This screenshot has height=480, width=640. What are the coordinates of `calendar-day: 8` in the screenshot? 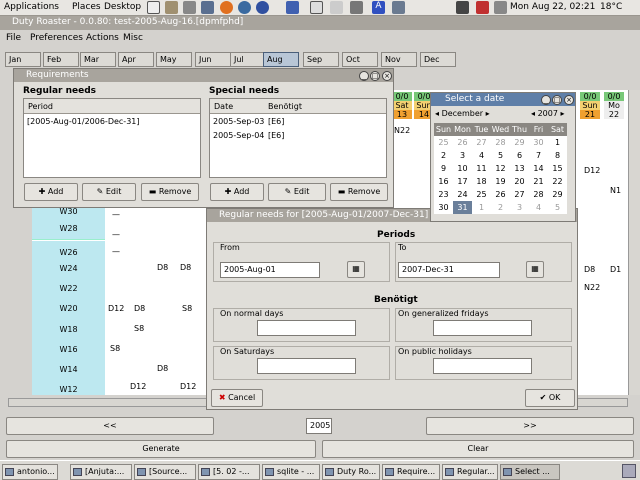 It's located at (557, 155).